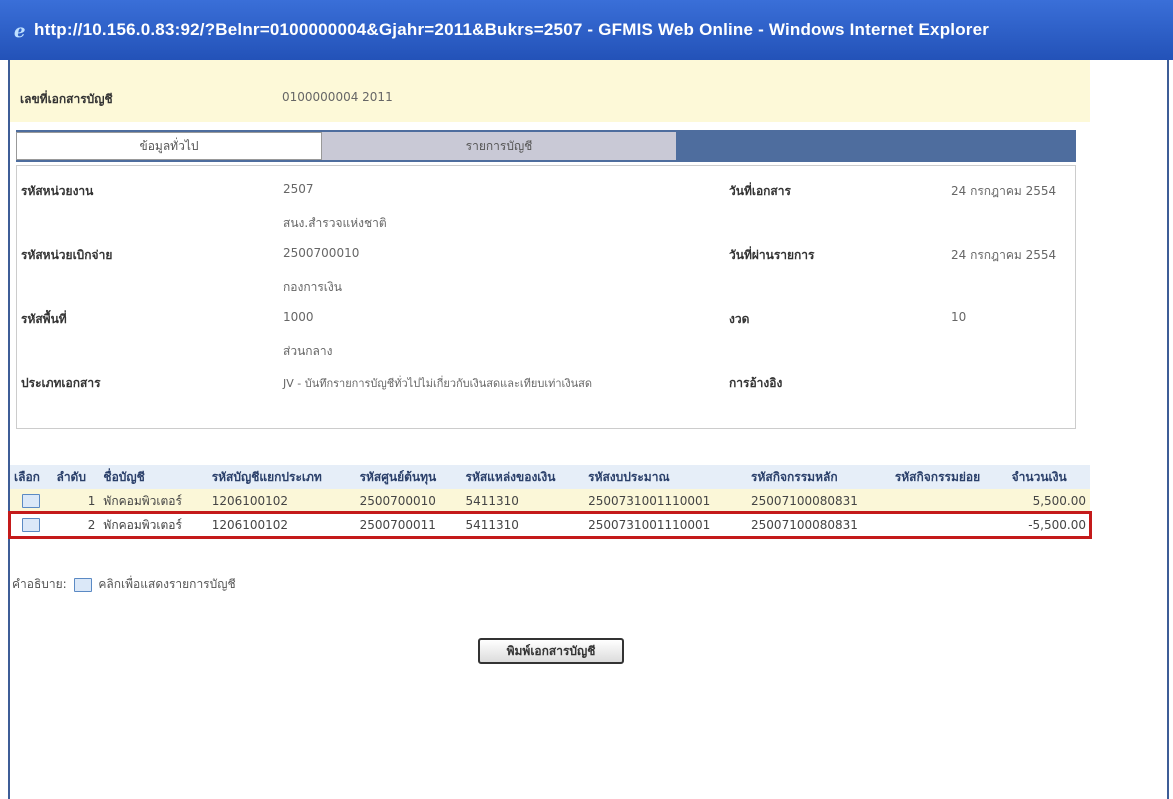 Image resolution: width=1173 pixels, height=799 pixels. What do you see at coordinates (44, 319) in the screenshot?
I see `area-label: รหัสพื้นที่` at bounding box center [44, 319].